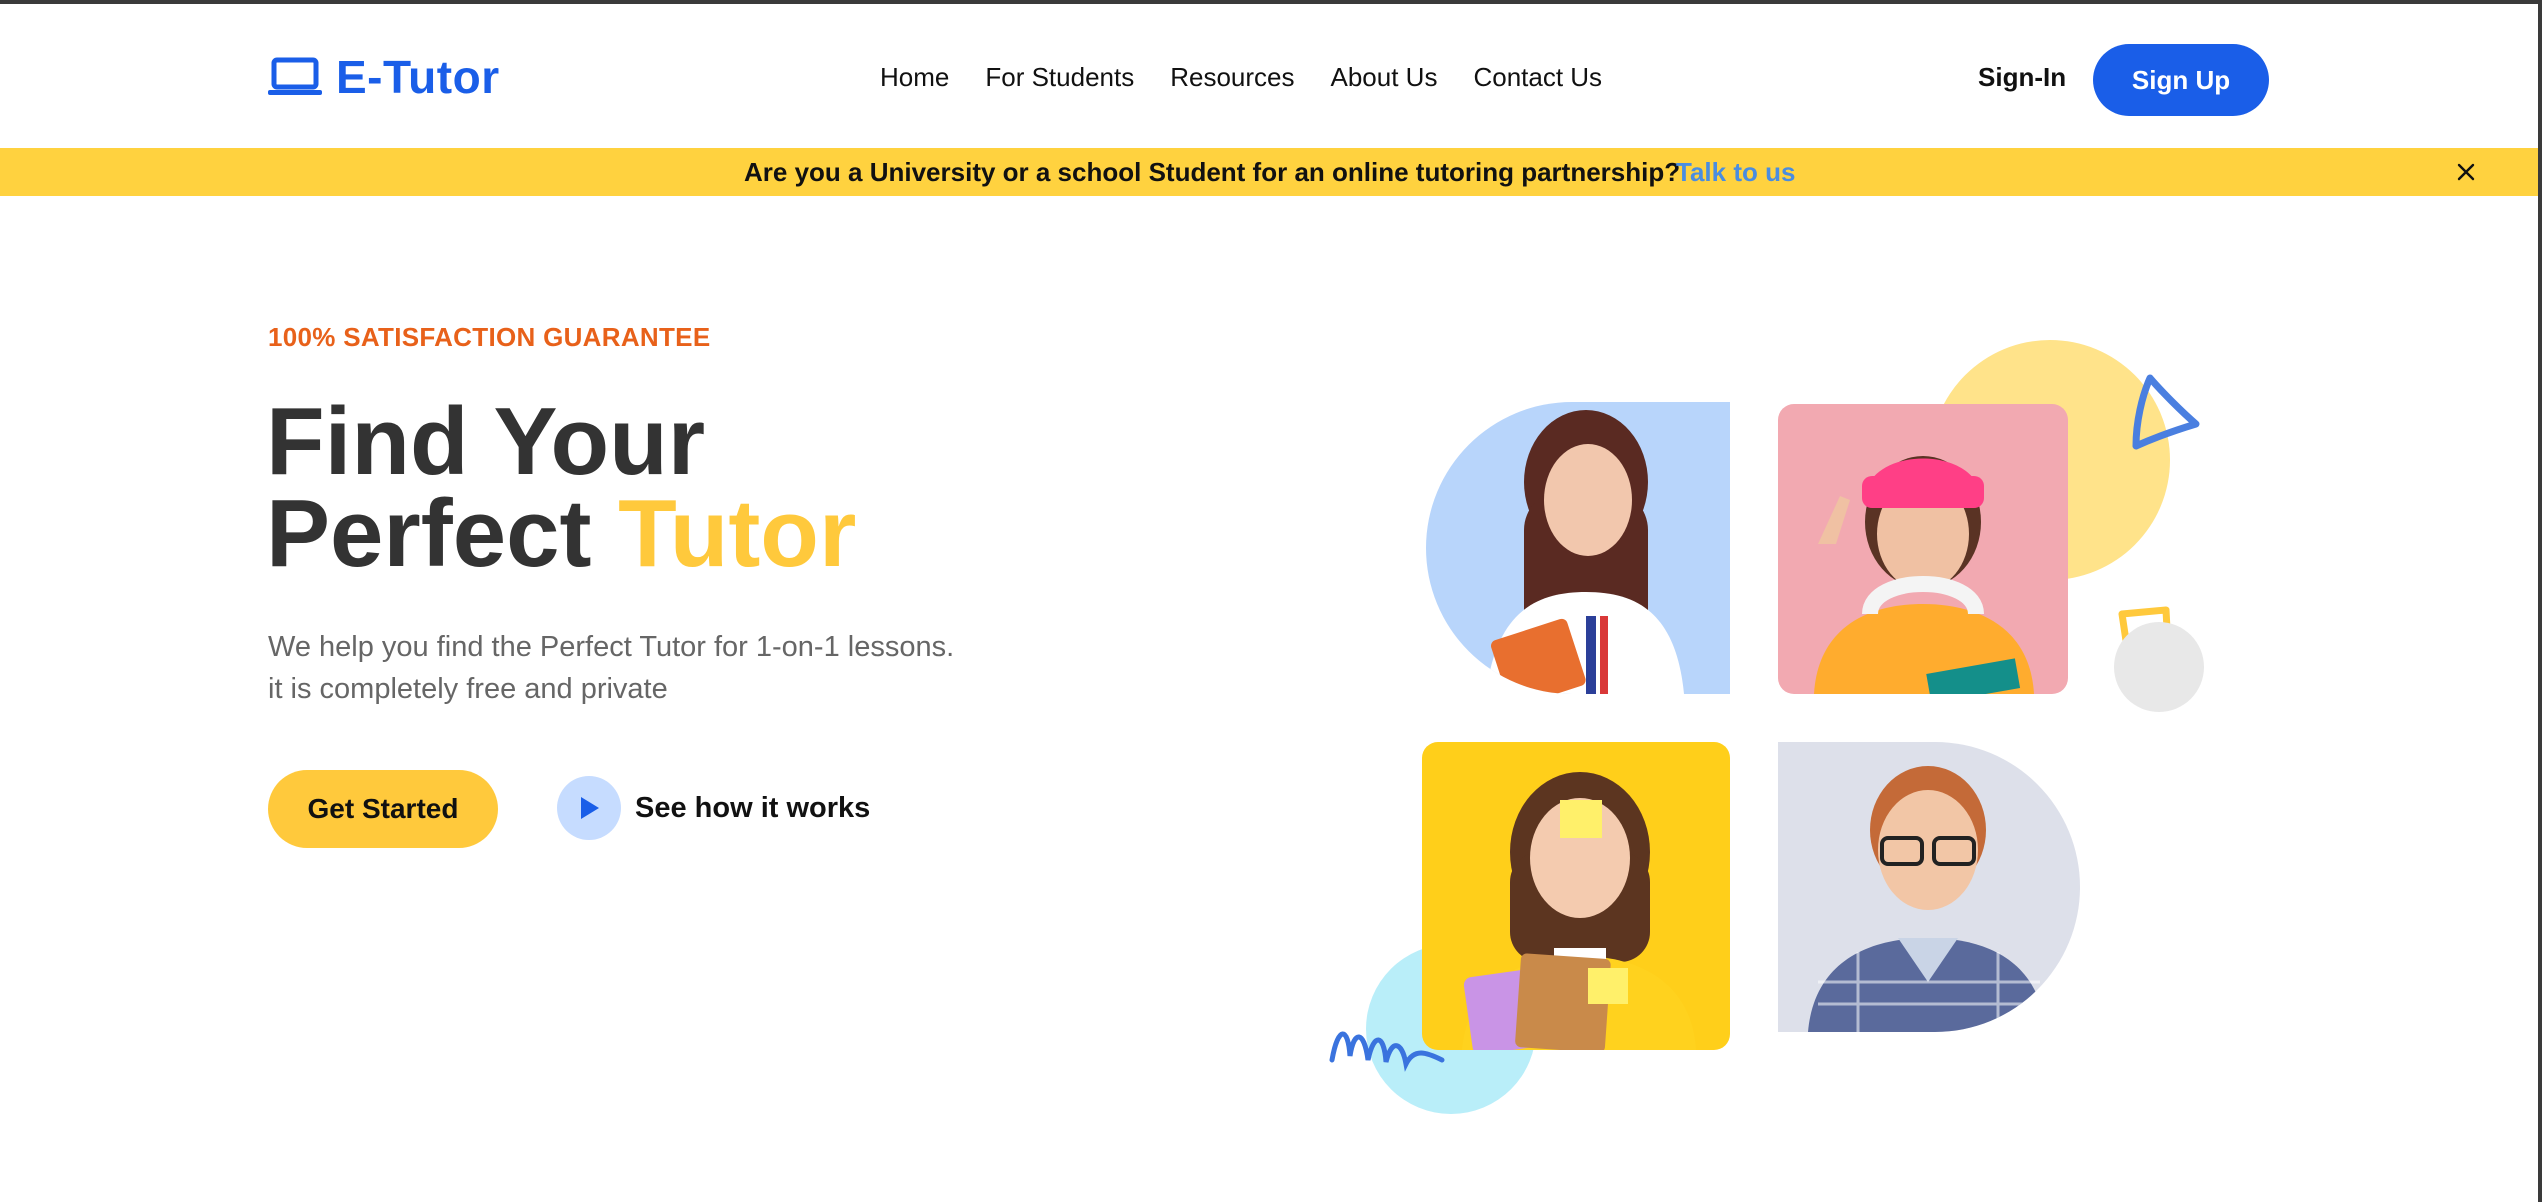 The width and height of the screenshot is (2542, 1202). I want to click on logo: E-Tutor, so click(384, 77).